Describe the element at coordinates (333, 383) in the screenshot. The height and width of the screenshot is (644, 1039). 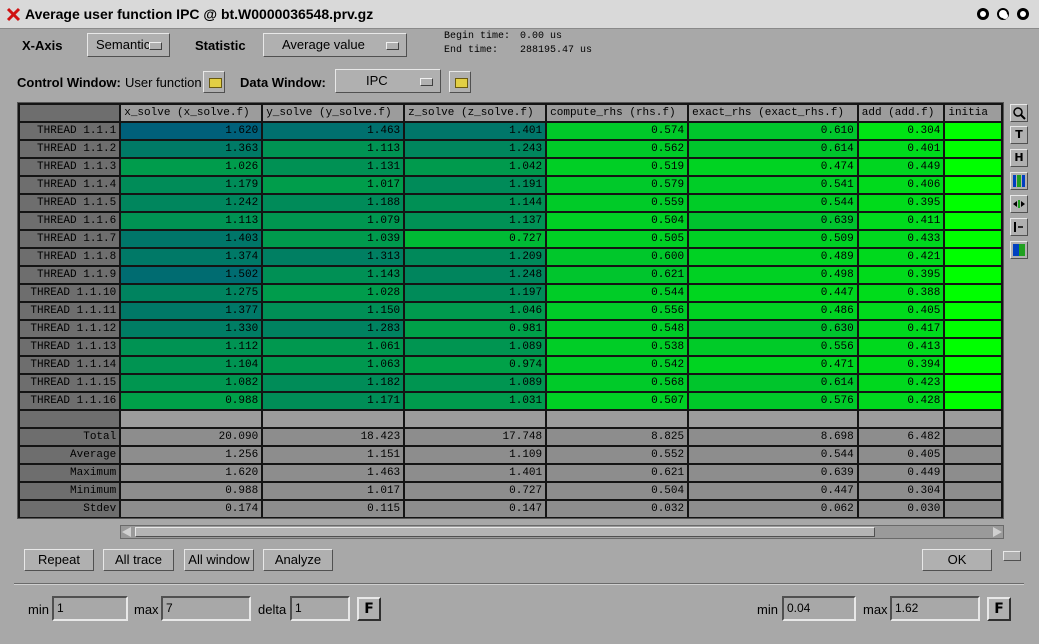
I see `table-cell: 1.182` at that location.